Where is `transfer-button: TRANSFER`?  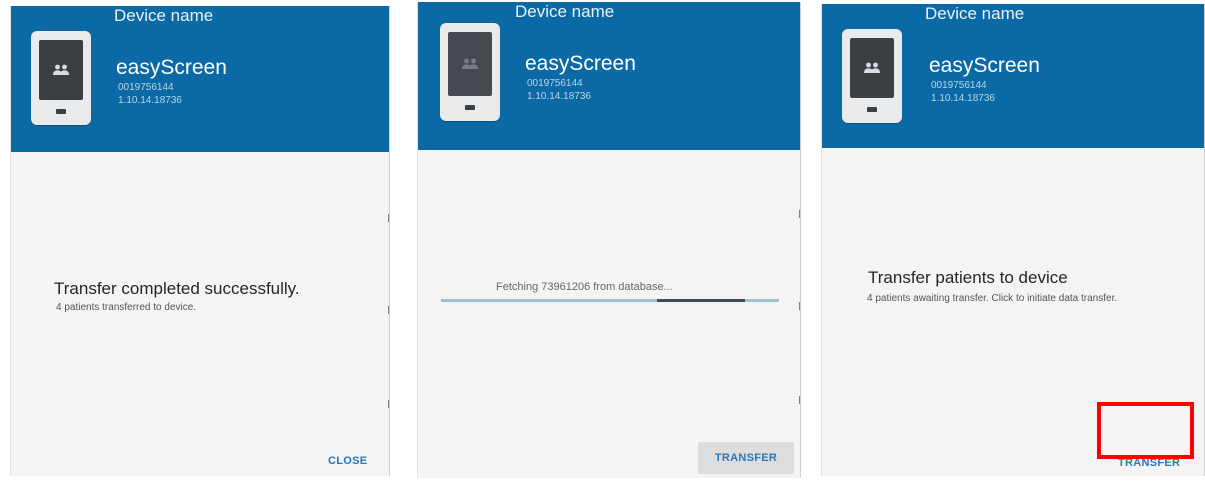
transfer-button: TRANSFER is located at coordinates (746, 458).